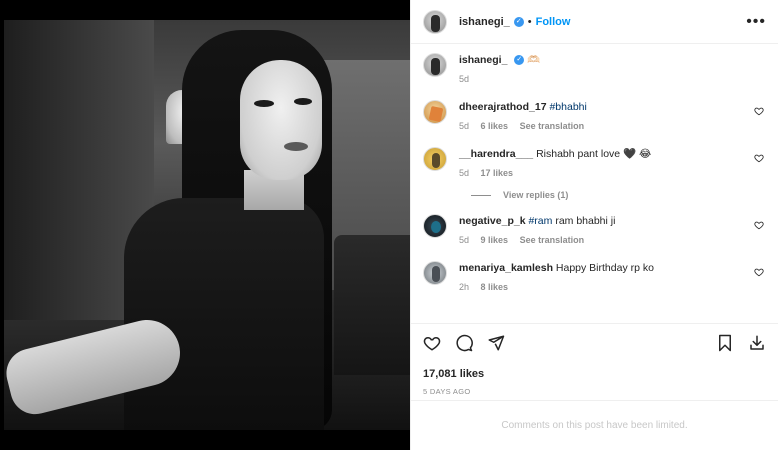  Describe the element at coordinates (497, 173) in the screenshot. I see `comment-likes: 17 likes` at that location.